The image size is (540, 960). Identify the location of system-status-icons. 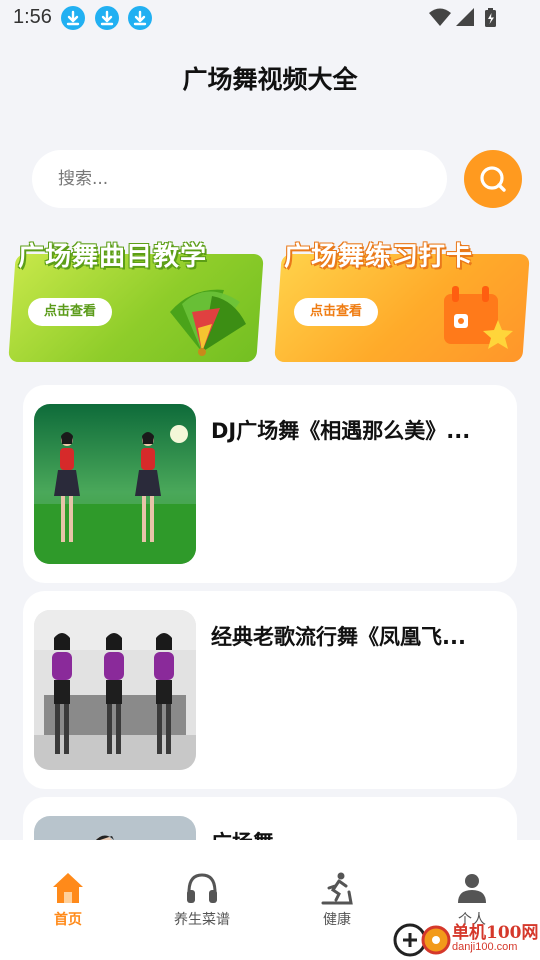
(462, 17).